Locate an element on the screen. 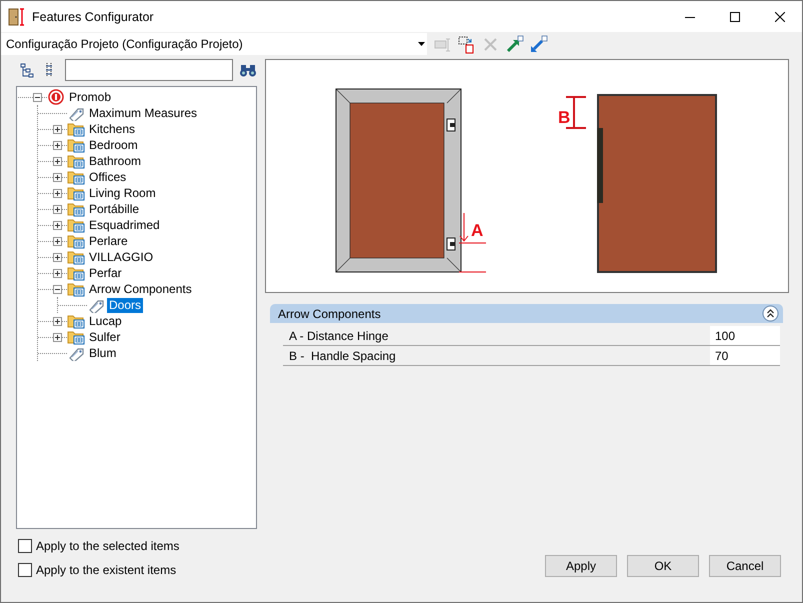 This screenshot has height=603, width=803. group-header: Arrow Components is located at coordinates (526, 313).